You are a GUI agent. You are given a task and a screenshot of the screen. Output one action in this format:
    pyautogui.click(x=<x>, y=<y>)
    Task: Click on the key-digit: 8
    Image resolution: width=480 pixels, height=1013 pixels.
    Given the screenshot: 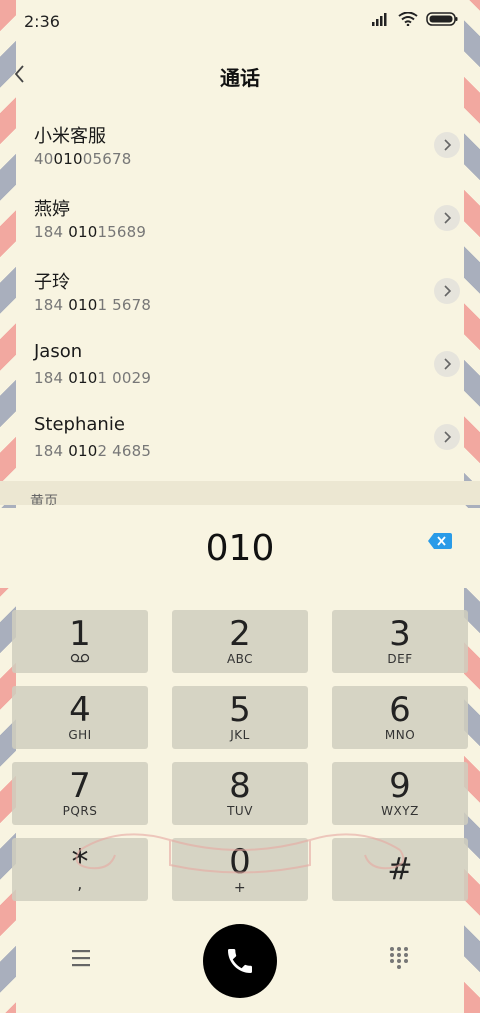 What is the action you would take?
    pyautogui.click(x=240, y=786)
    